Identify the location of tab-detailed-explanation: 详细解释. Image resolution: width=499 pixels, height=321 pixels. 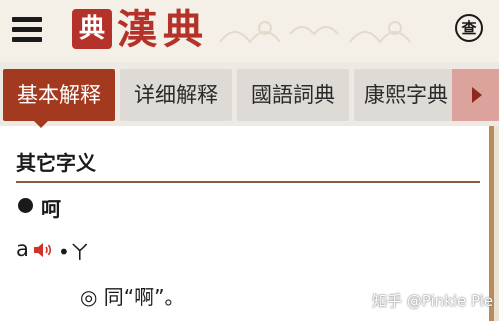
(176, 95).